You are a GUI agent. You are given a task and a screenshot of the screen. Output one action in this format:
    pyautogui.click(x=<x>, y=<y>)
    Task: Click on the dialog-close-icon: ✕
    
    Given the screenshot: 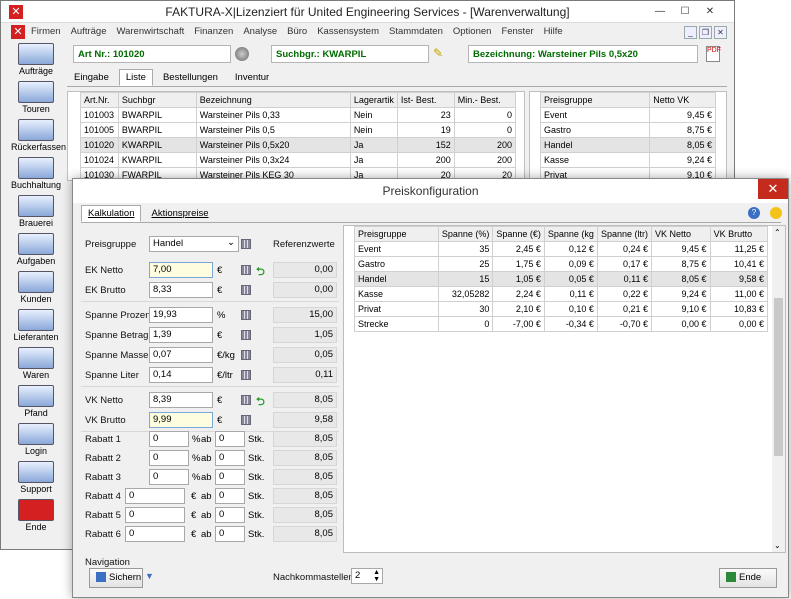 What is the action you would take?
    pyautogui.click(x=773, y=189)
    